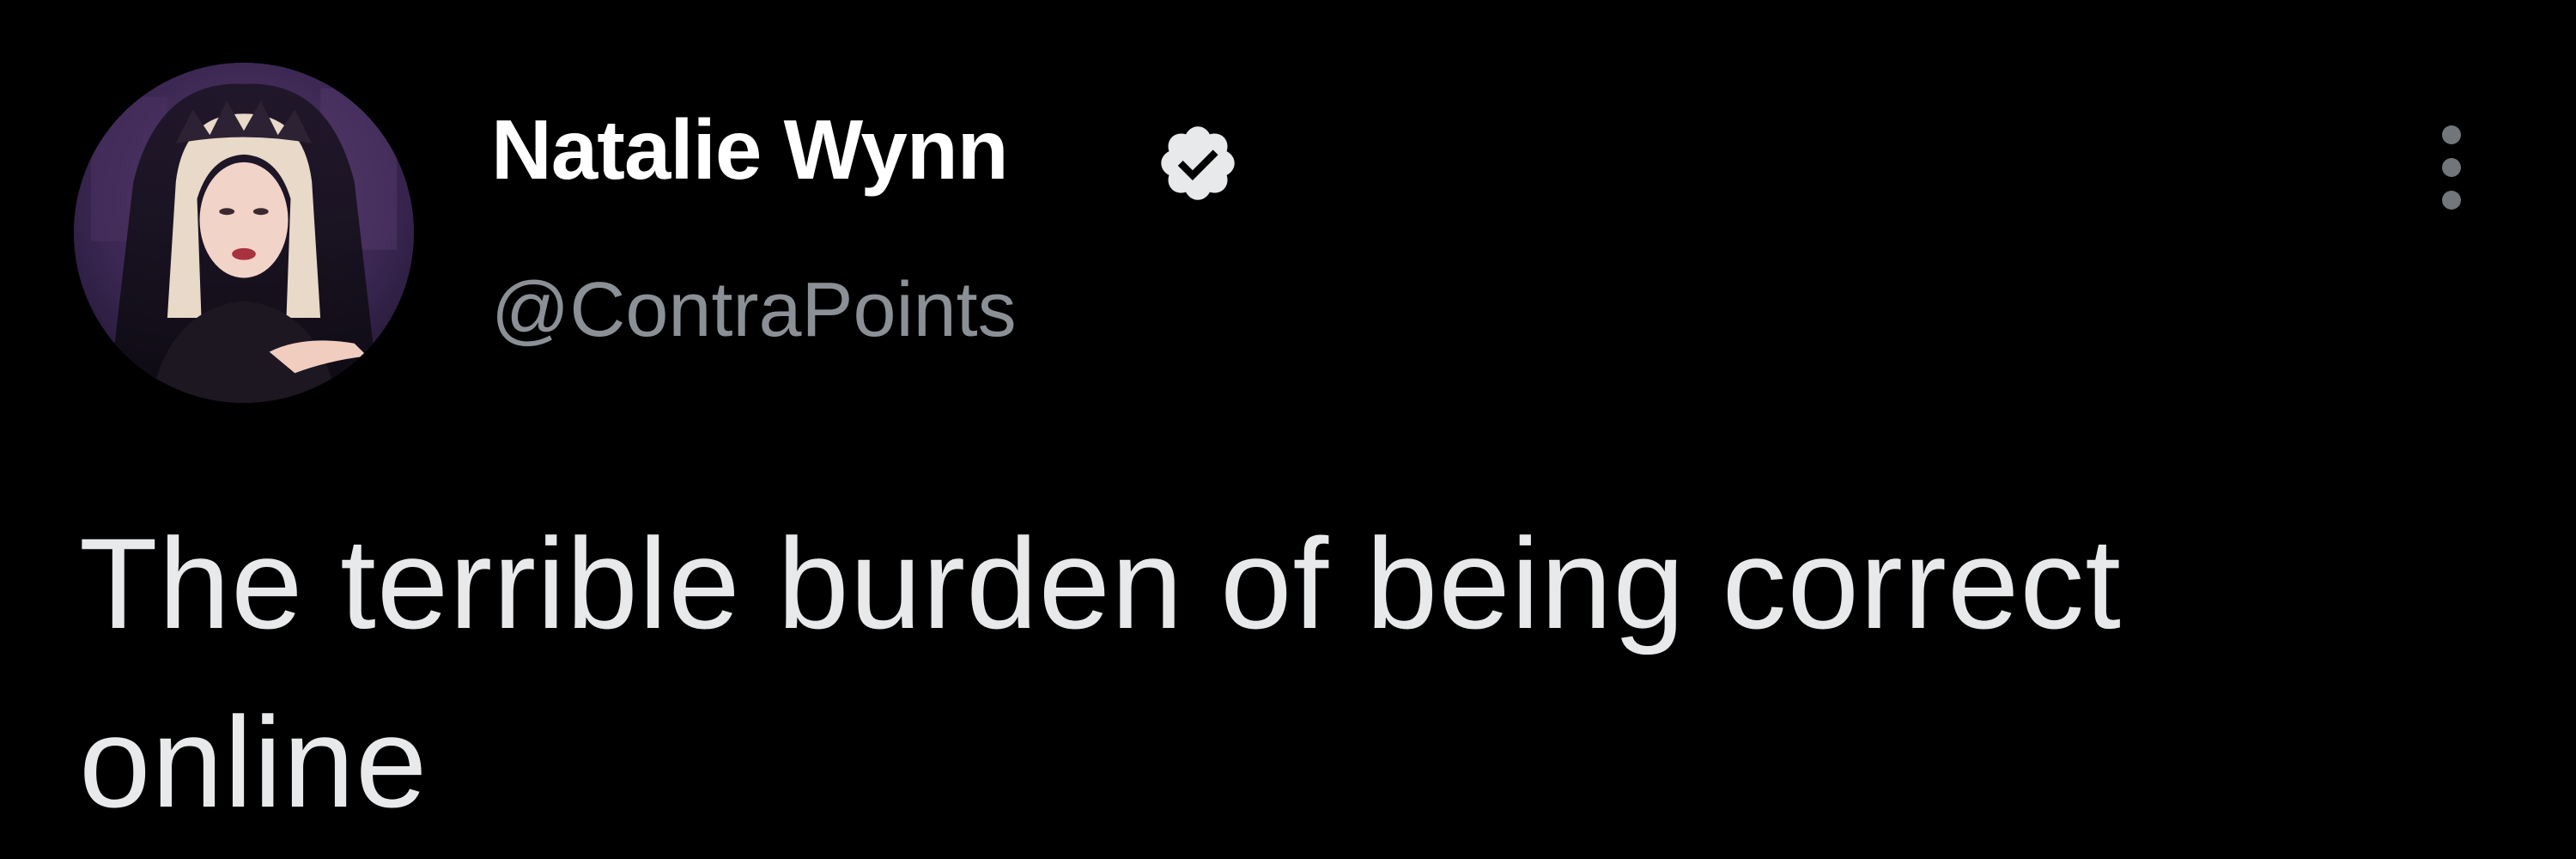 This screenshot has width=2576, height=859. I want to click on more-options-icon, so click(2452, 167).